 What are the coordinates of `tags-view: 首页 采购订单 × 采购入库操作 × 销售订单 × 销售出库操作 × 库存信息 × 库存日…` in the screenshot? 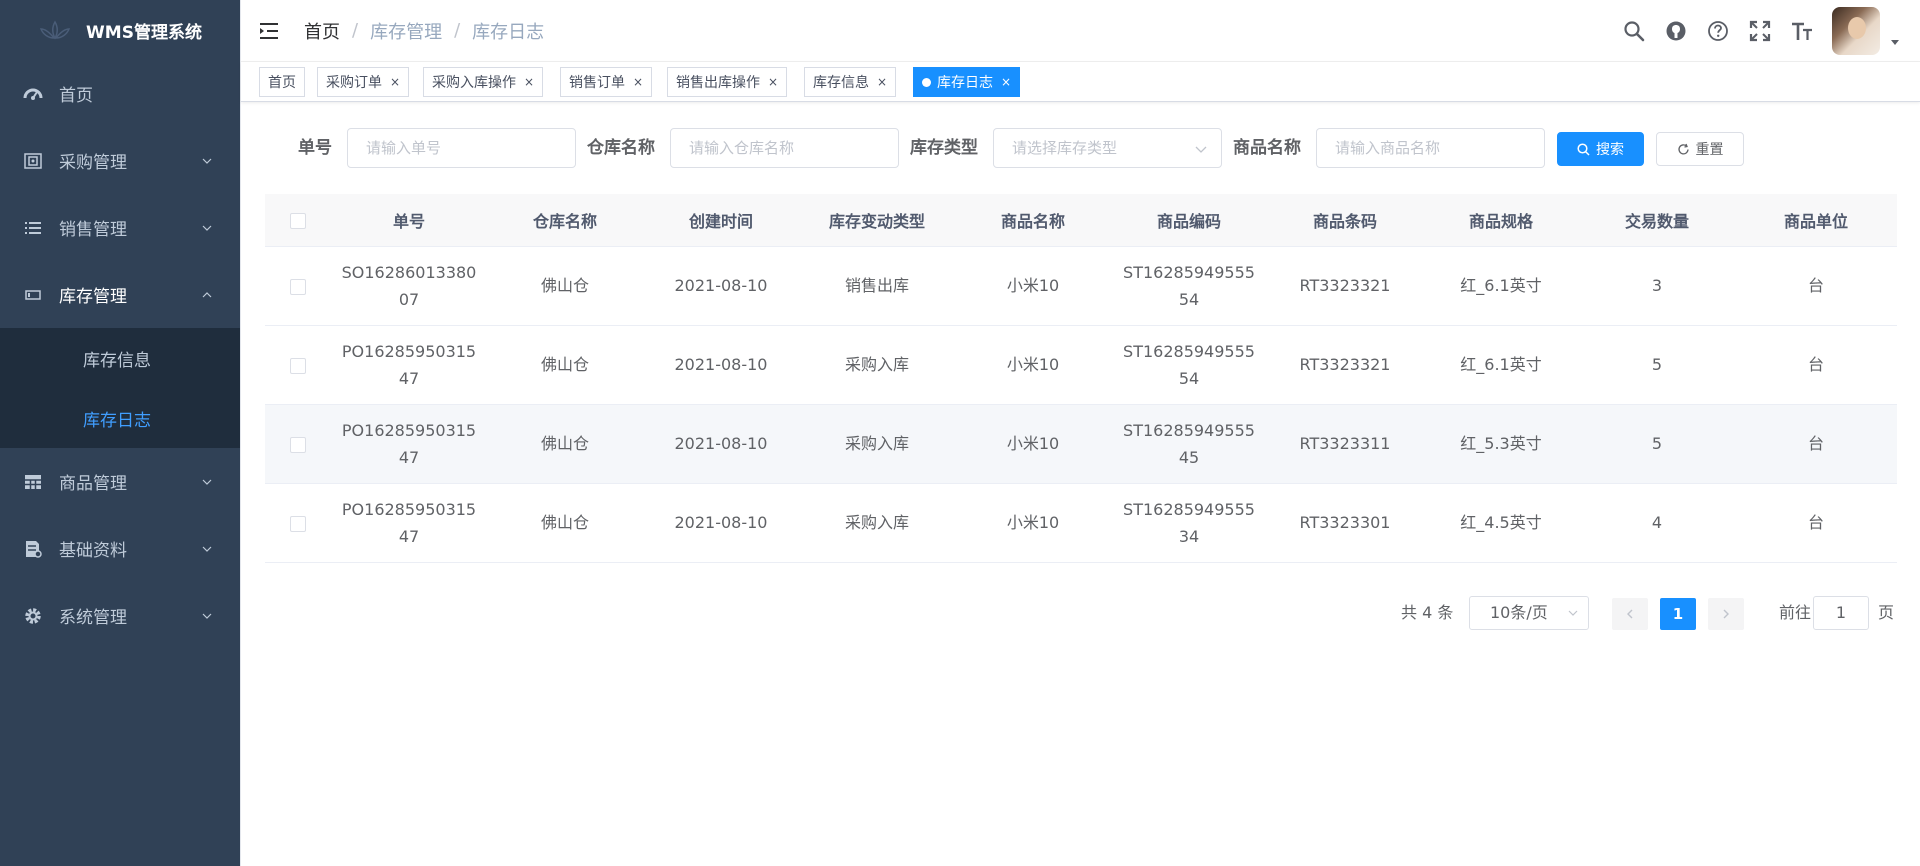 It's located at (1080, 82).